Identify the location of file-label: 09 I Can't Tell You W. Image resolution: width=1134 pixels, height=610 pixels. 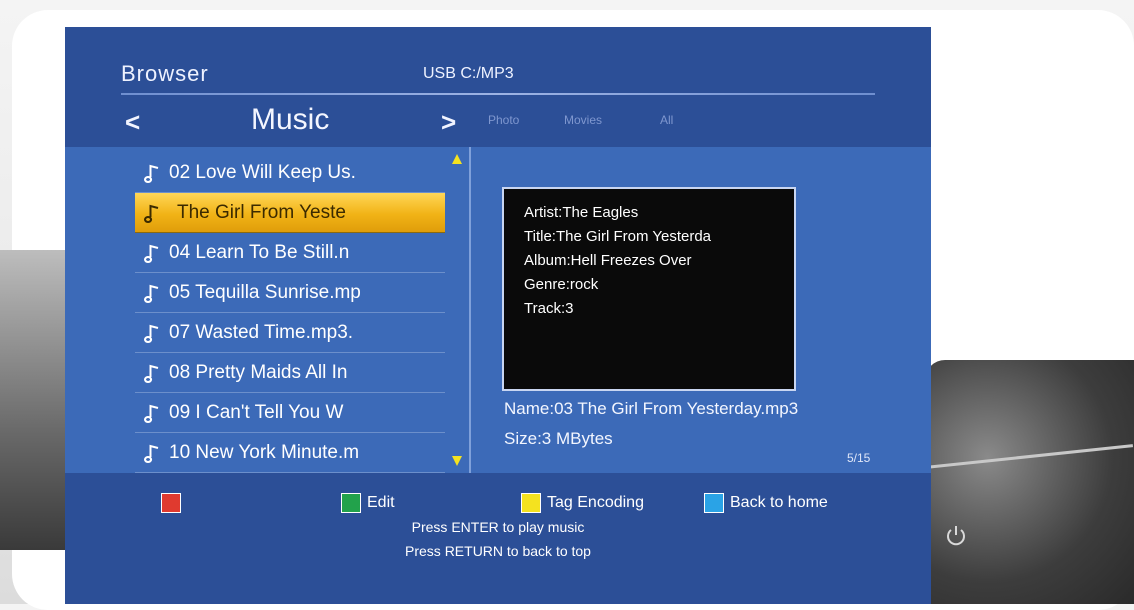
(256, 412).